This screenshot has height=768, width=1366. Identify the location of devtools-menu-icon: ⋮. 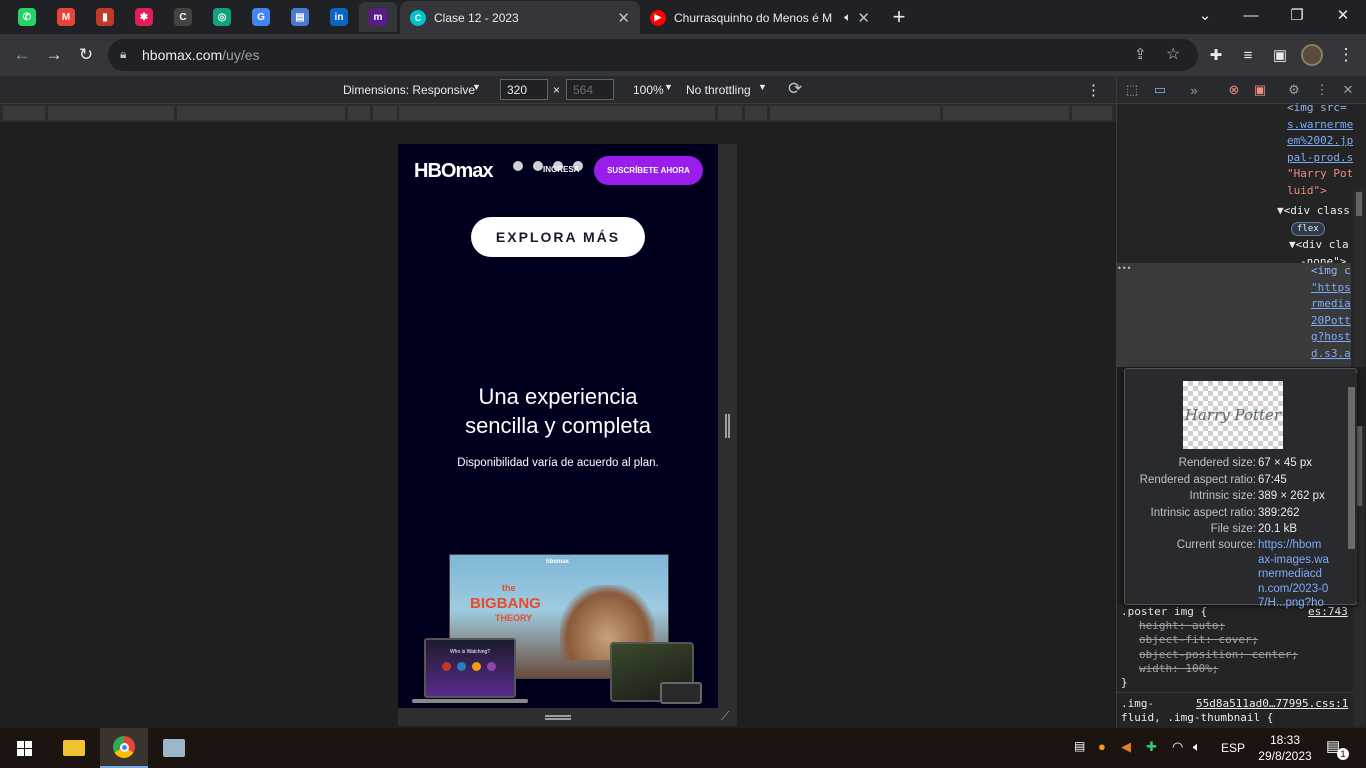
(1322, 90).